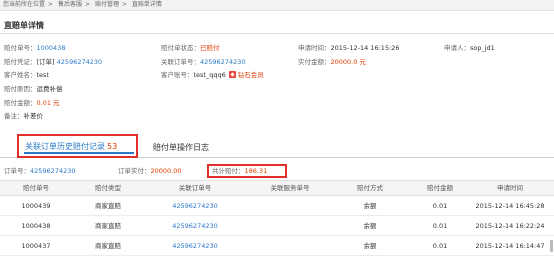  Describe the element at coordinates (228, 171) in the screenshot. I see `summary-total-label: 共计赔付：` at that location.